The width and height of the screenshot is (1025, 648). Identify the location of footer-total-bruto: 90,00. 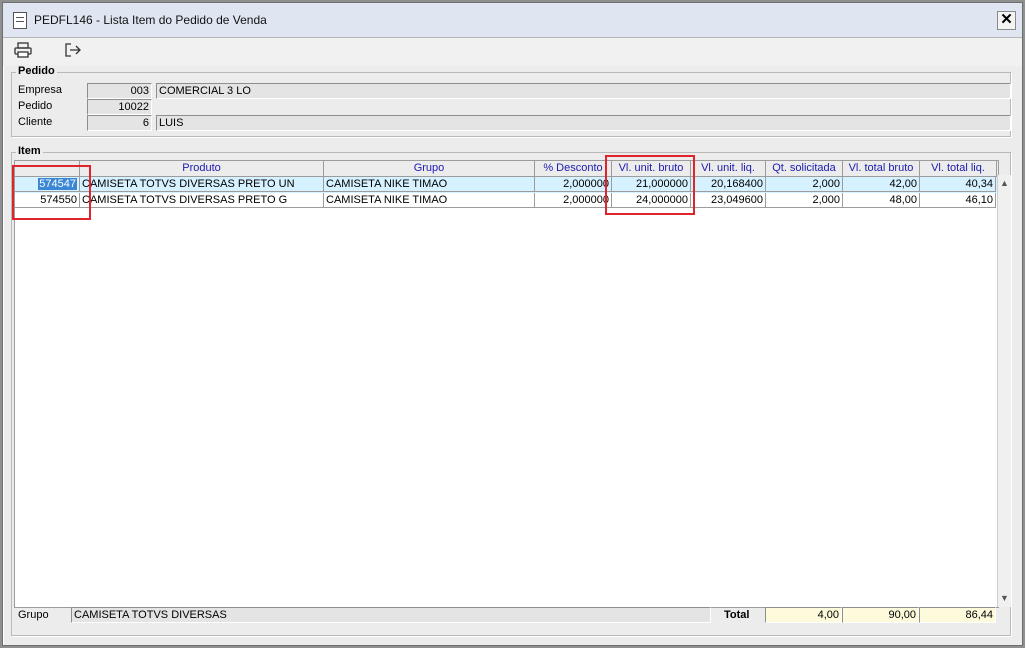
(880, 615).